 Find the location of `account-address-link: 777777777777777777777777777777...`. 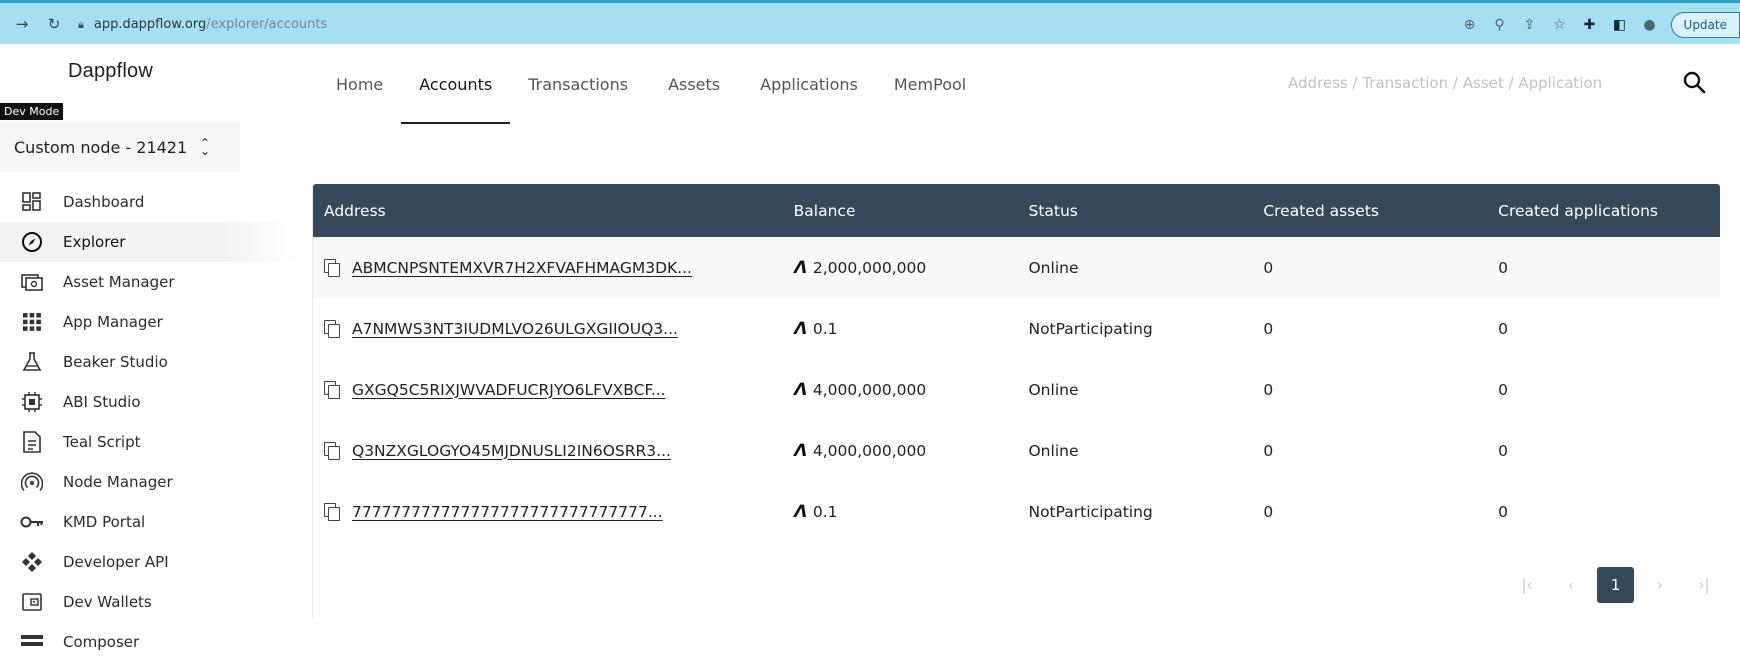

account-address-link: 777777777777777777777777777777... is located at coordinates (507, 512).